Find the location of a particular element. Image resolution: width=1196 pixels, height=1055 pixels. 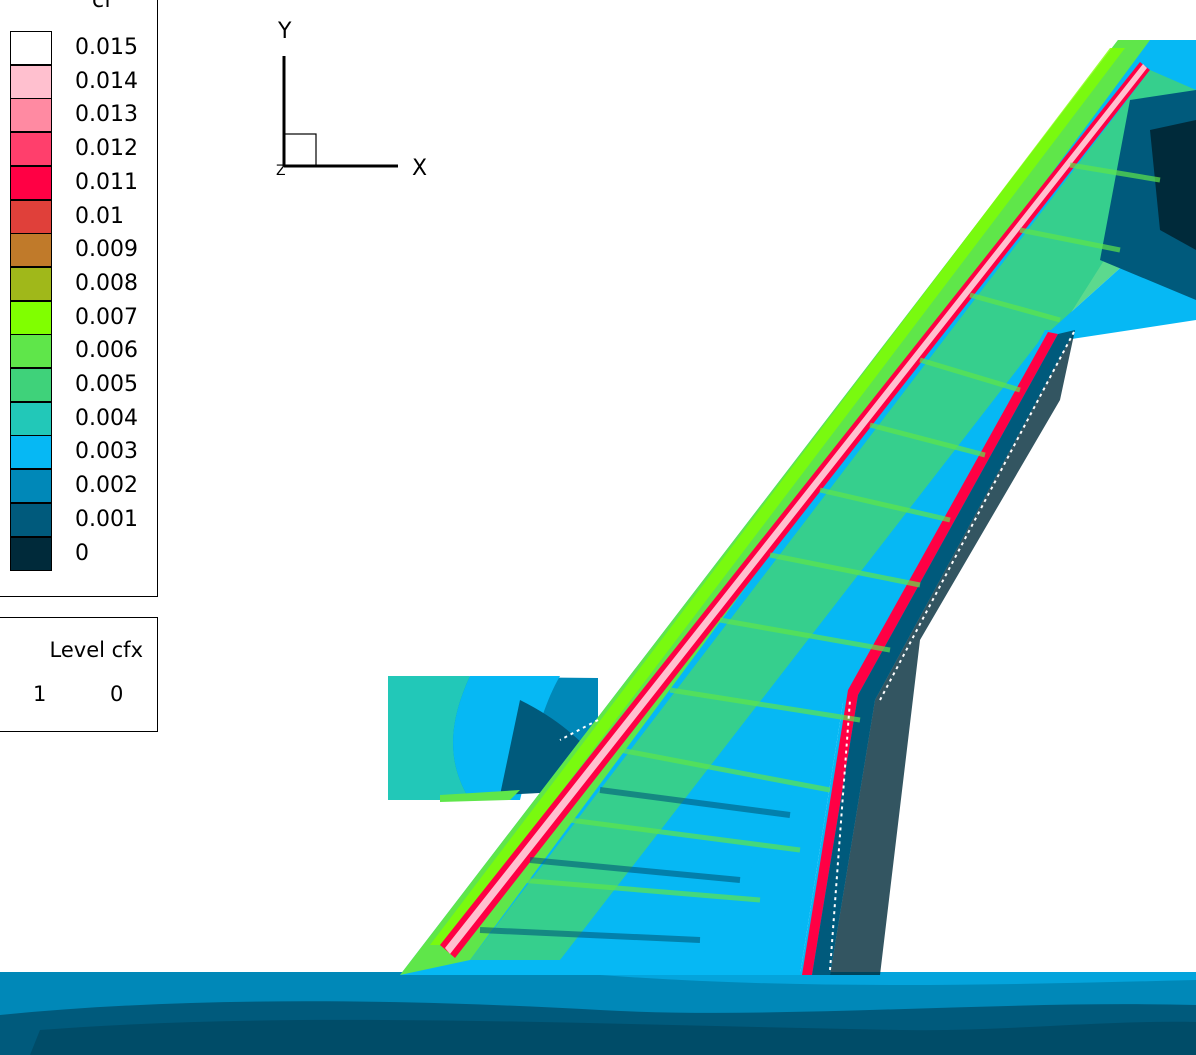

legend-level-label: 0.01 is located at coordinates (99, 216).